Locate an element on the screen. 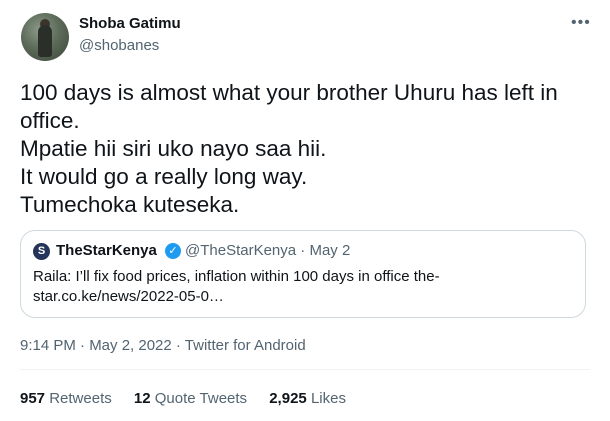  quoted-handle-date: @TheStarKenya · May 2 is located at coordinates (267, 250).